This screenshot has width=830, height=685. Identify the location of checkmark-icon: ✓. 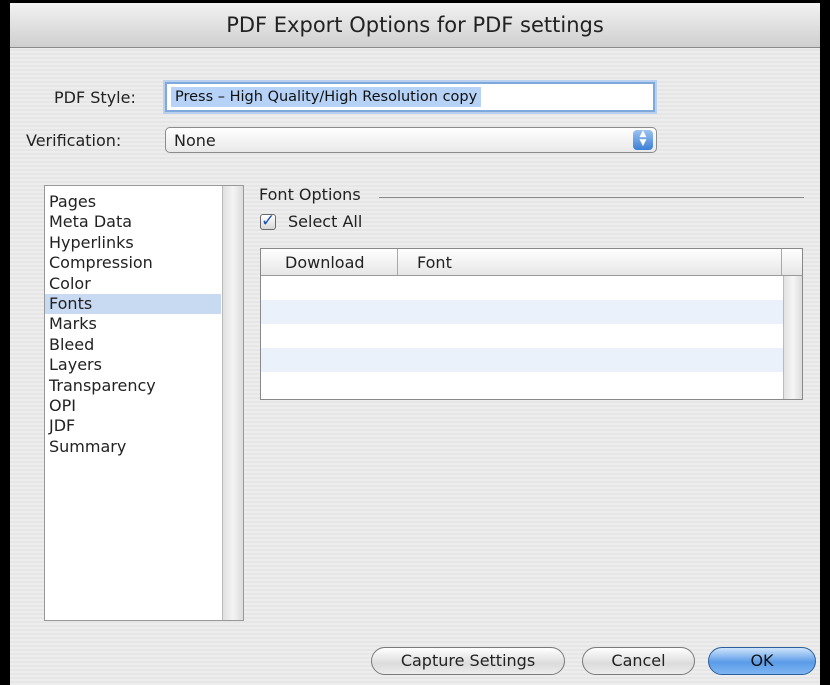
(268, 221).